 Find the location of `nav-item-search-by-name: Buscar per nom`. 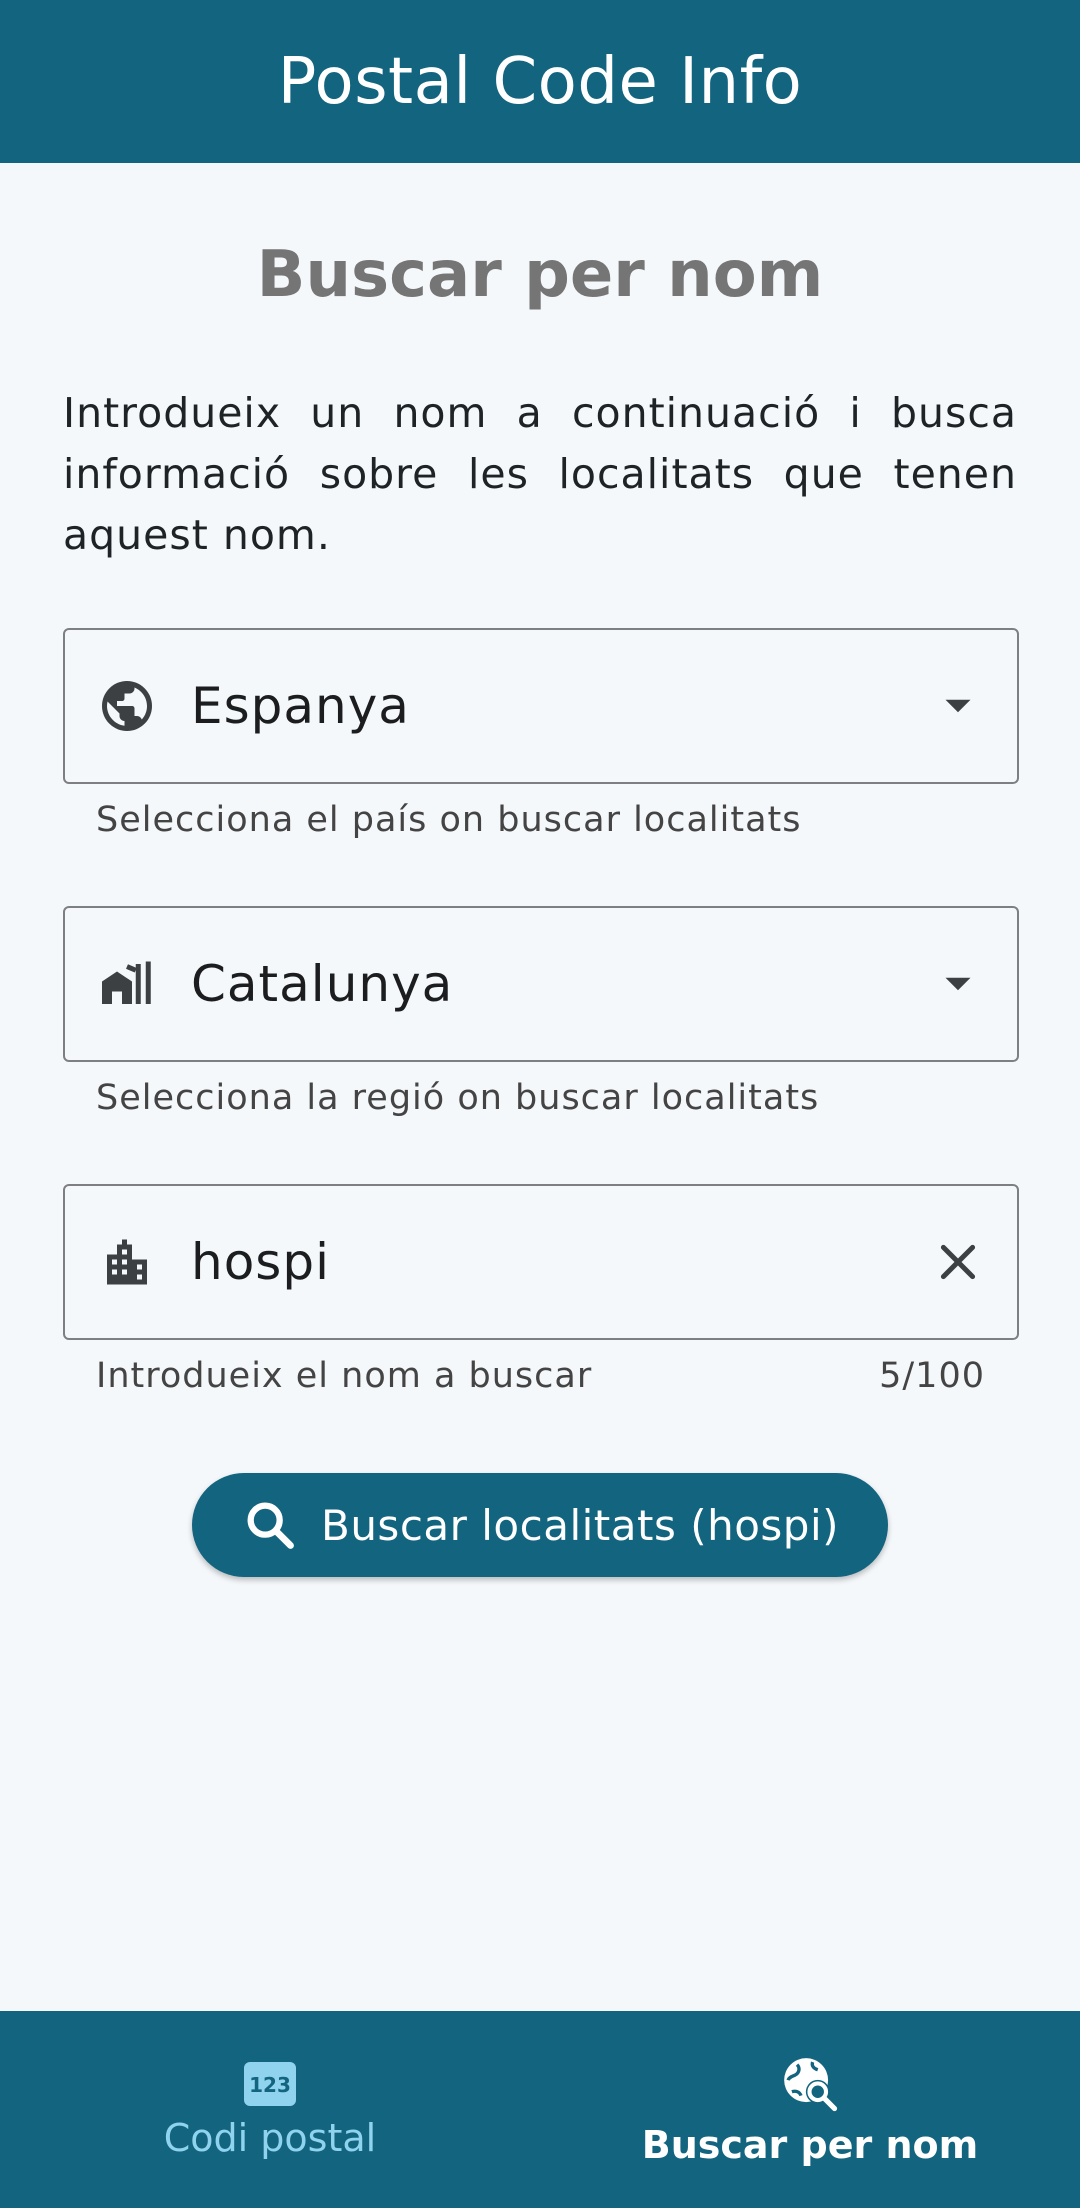

nav-item-search-by-name: Buscar per nom is located at coordinates (810, 2109).